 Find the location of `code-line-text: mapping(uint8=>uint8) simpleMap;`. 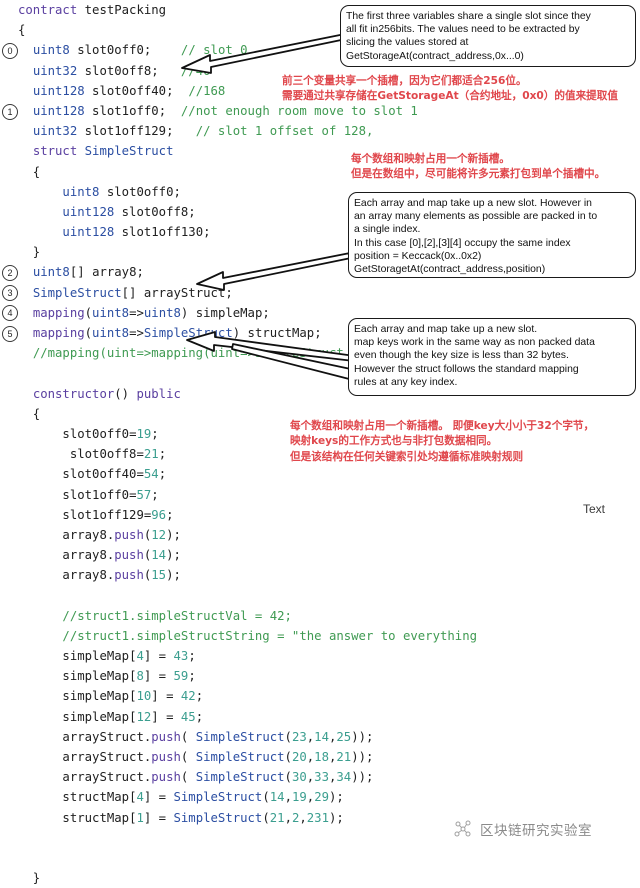

code-line-text: mapping(uint8=>uint8) simpleMap; is located at coordinates (151, 312).